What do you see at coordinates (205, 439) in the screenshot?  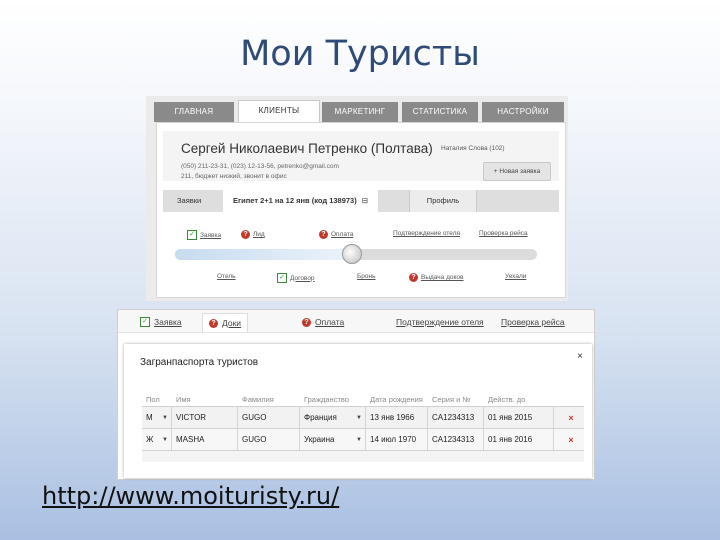 I see `first-name-field: MASHA` at bounding box center [205, 439].